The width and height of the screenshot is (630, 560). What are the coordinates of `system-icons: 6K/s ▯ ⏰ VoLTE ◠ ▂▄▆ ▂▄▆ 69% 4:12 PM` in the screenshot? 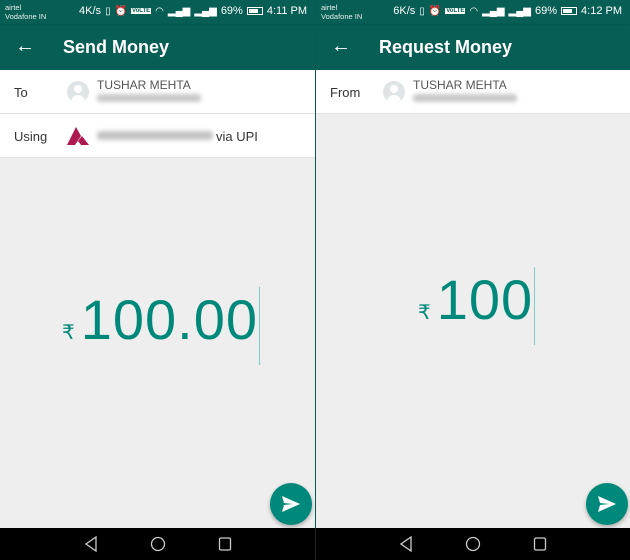 It's located at (507, 11).